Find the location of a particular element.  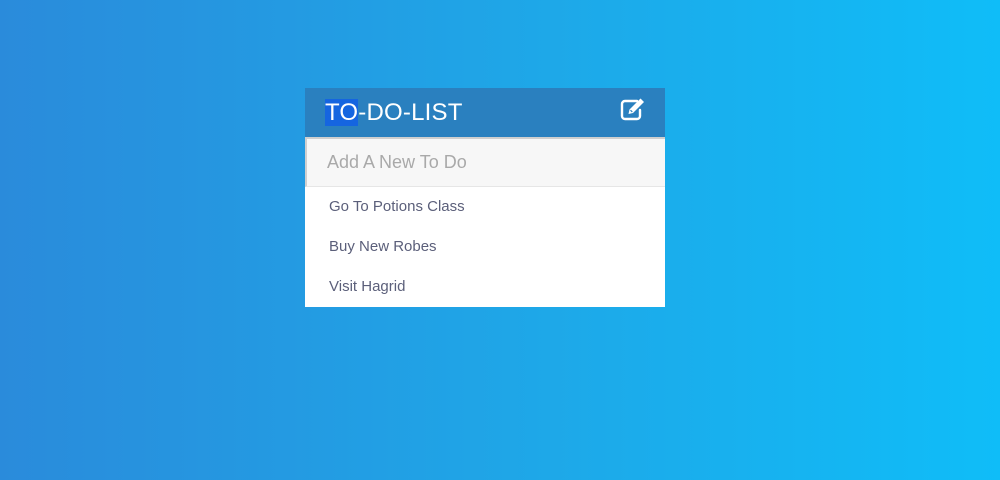

new-todo-input is located at coordinates (485, 162).